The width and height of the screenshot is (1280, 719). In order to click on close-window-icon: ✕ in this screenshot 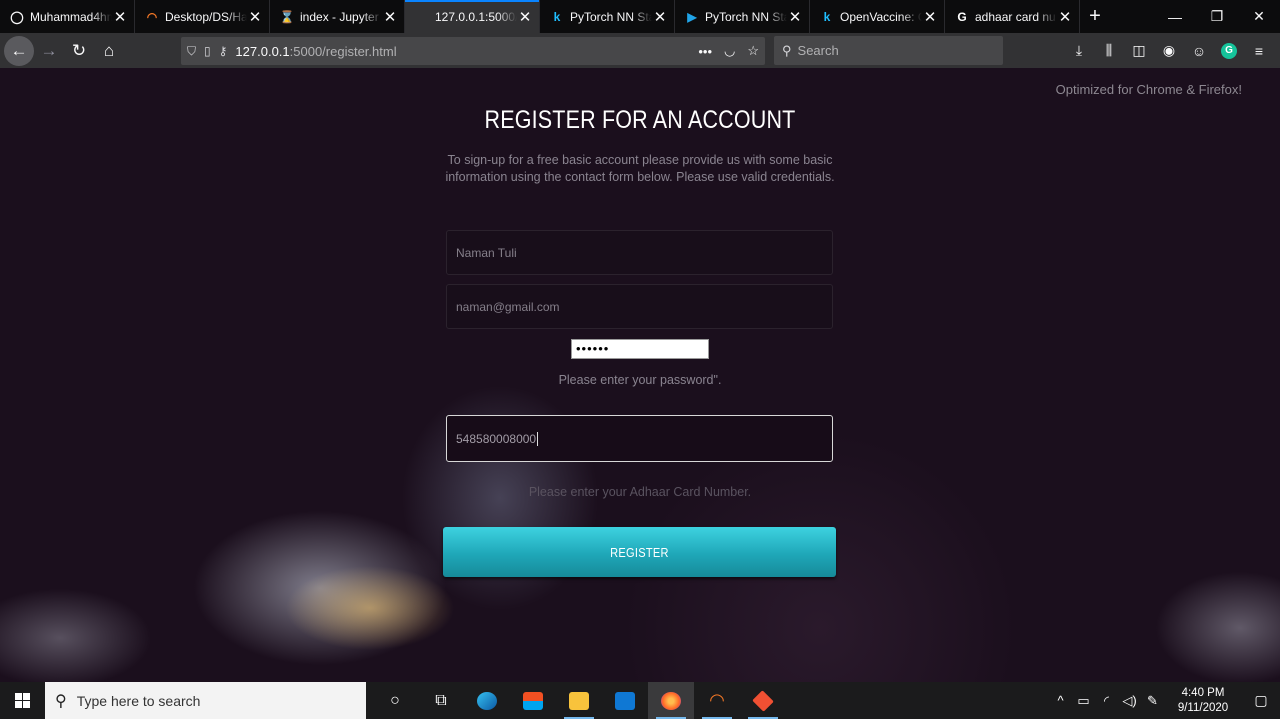, I will do `click(1259, 16)`.